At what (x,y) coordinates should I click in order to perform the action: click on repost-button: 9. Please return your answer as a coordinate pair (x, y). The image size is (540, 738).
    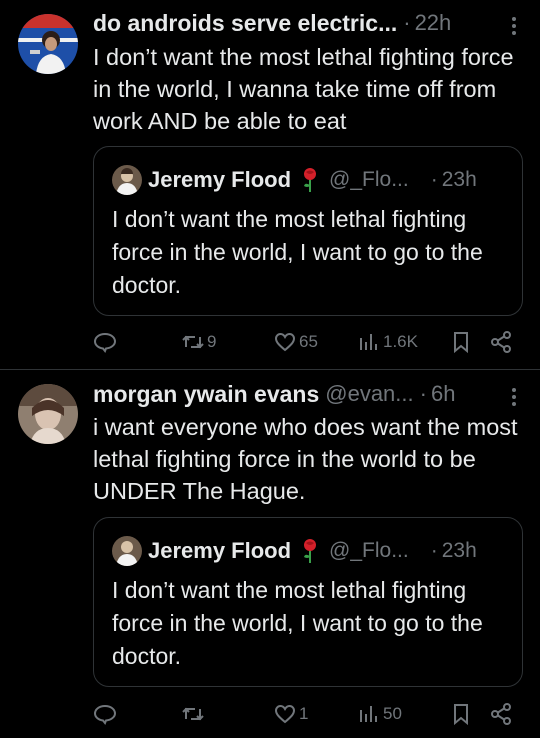
    Looking at the image, I should click on (198, 342).